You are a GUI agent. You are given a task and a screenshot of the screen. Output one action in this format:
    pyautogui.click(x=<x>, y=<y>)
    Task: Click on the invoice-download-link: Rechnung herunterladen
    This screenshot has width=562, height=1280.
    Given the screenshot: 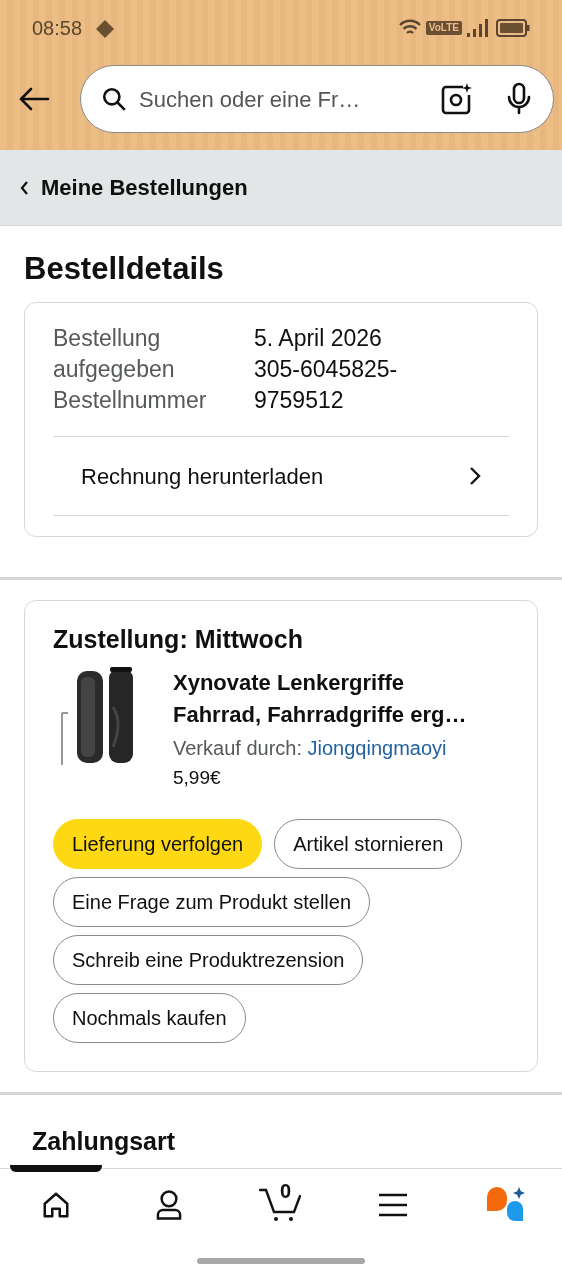 What is the action you would take?
    pyautogui.click(x=281, y=476)
    